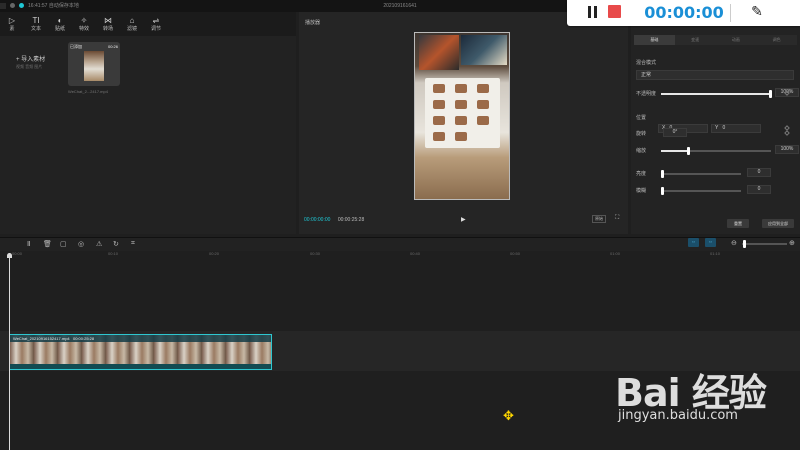 The width and height of the screenshot is (800, 450). Describe the element at coordinates (29, 66) in the screenshot. I see `import-sub-label: 视频 音频 图片` at that location.